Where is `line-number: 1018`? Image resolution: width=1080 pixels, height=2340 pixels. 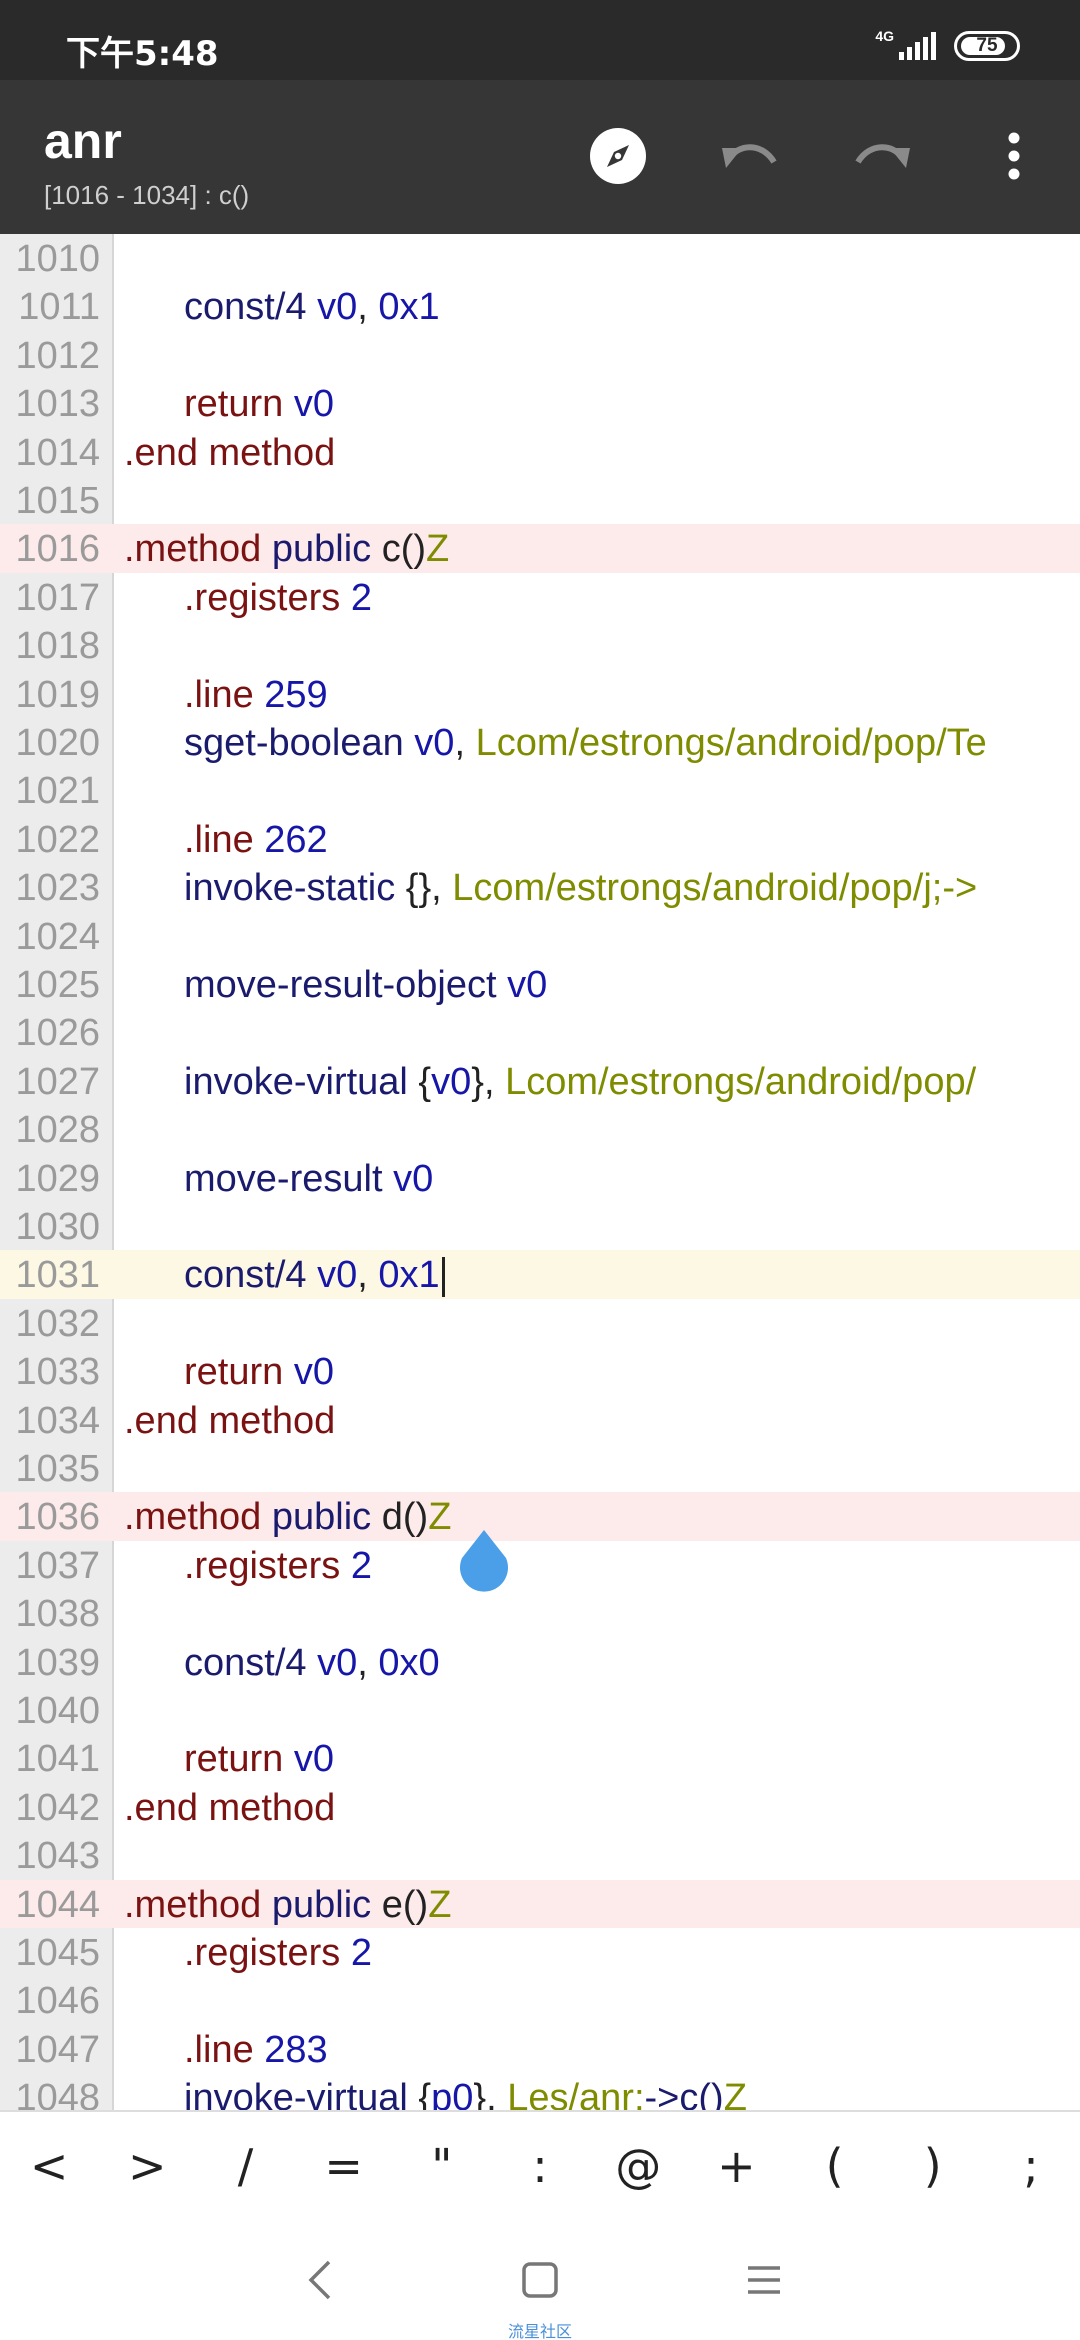 line-number: 1018 is located at coordinates (57, 646).